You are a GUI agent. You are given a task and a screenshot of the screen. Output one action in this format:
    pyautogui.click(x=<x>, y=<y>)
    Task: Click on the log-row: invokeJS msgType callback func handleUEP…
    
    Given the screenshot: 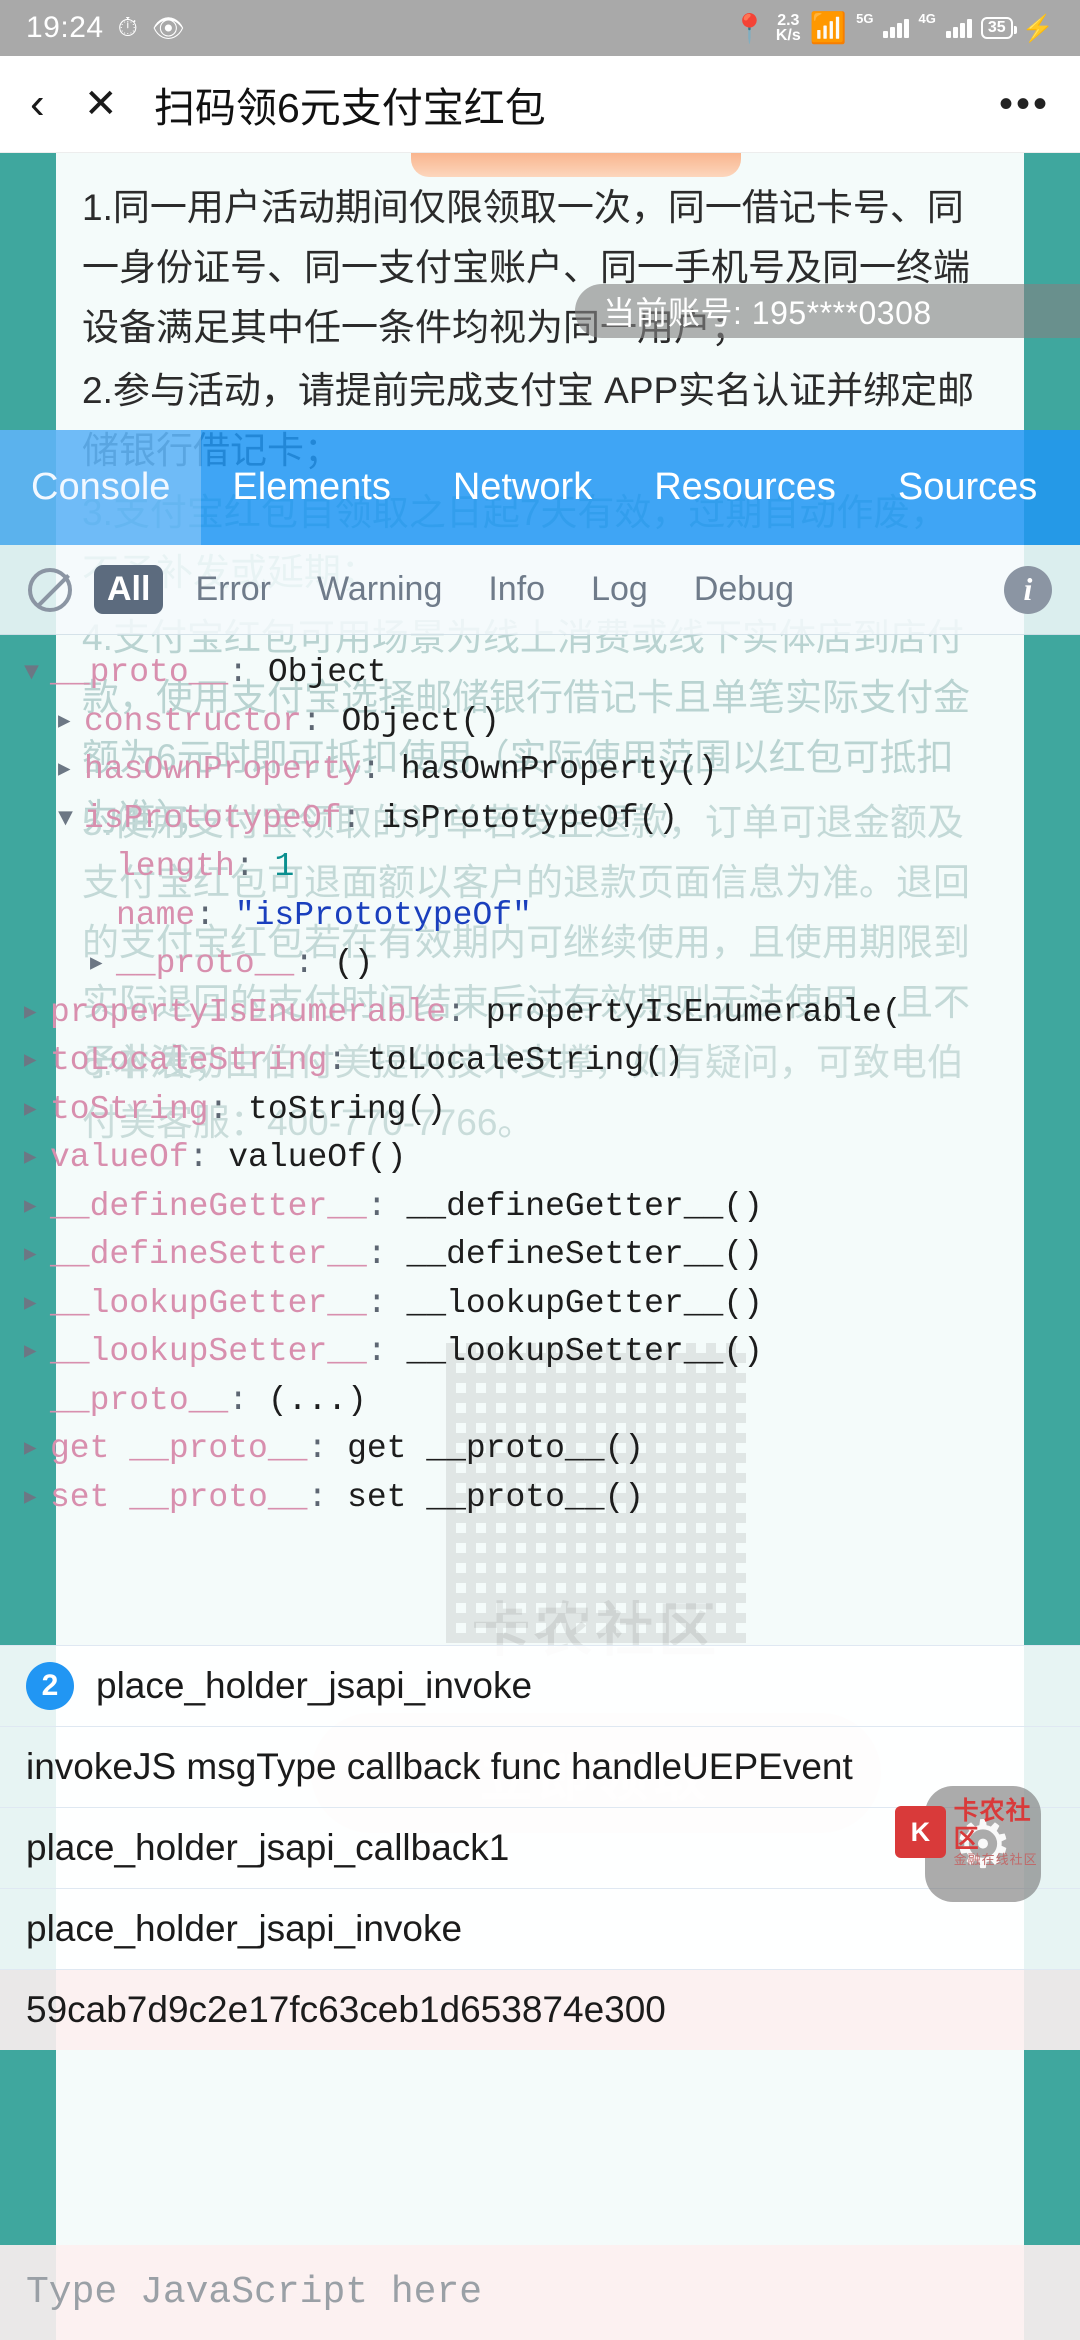 What is the action you would take?
    pyautogui.click(x=540, y=1766)
    